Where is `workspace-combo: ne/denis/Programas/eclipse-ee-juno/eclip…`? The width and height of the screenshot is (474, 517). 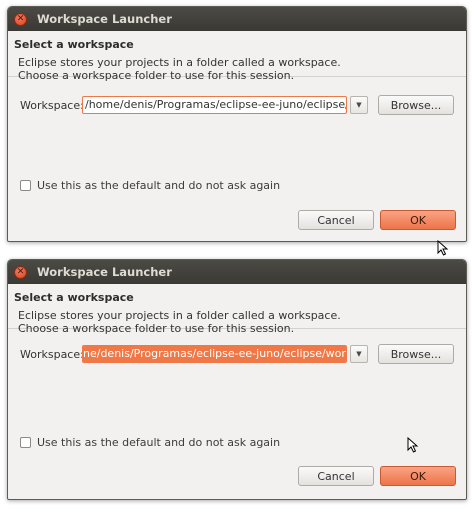
workspace-combo: ne/denis/Programas/eclipse-ee-juno/eclip… is located at coordinates (225, 354).